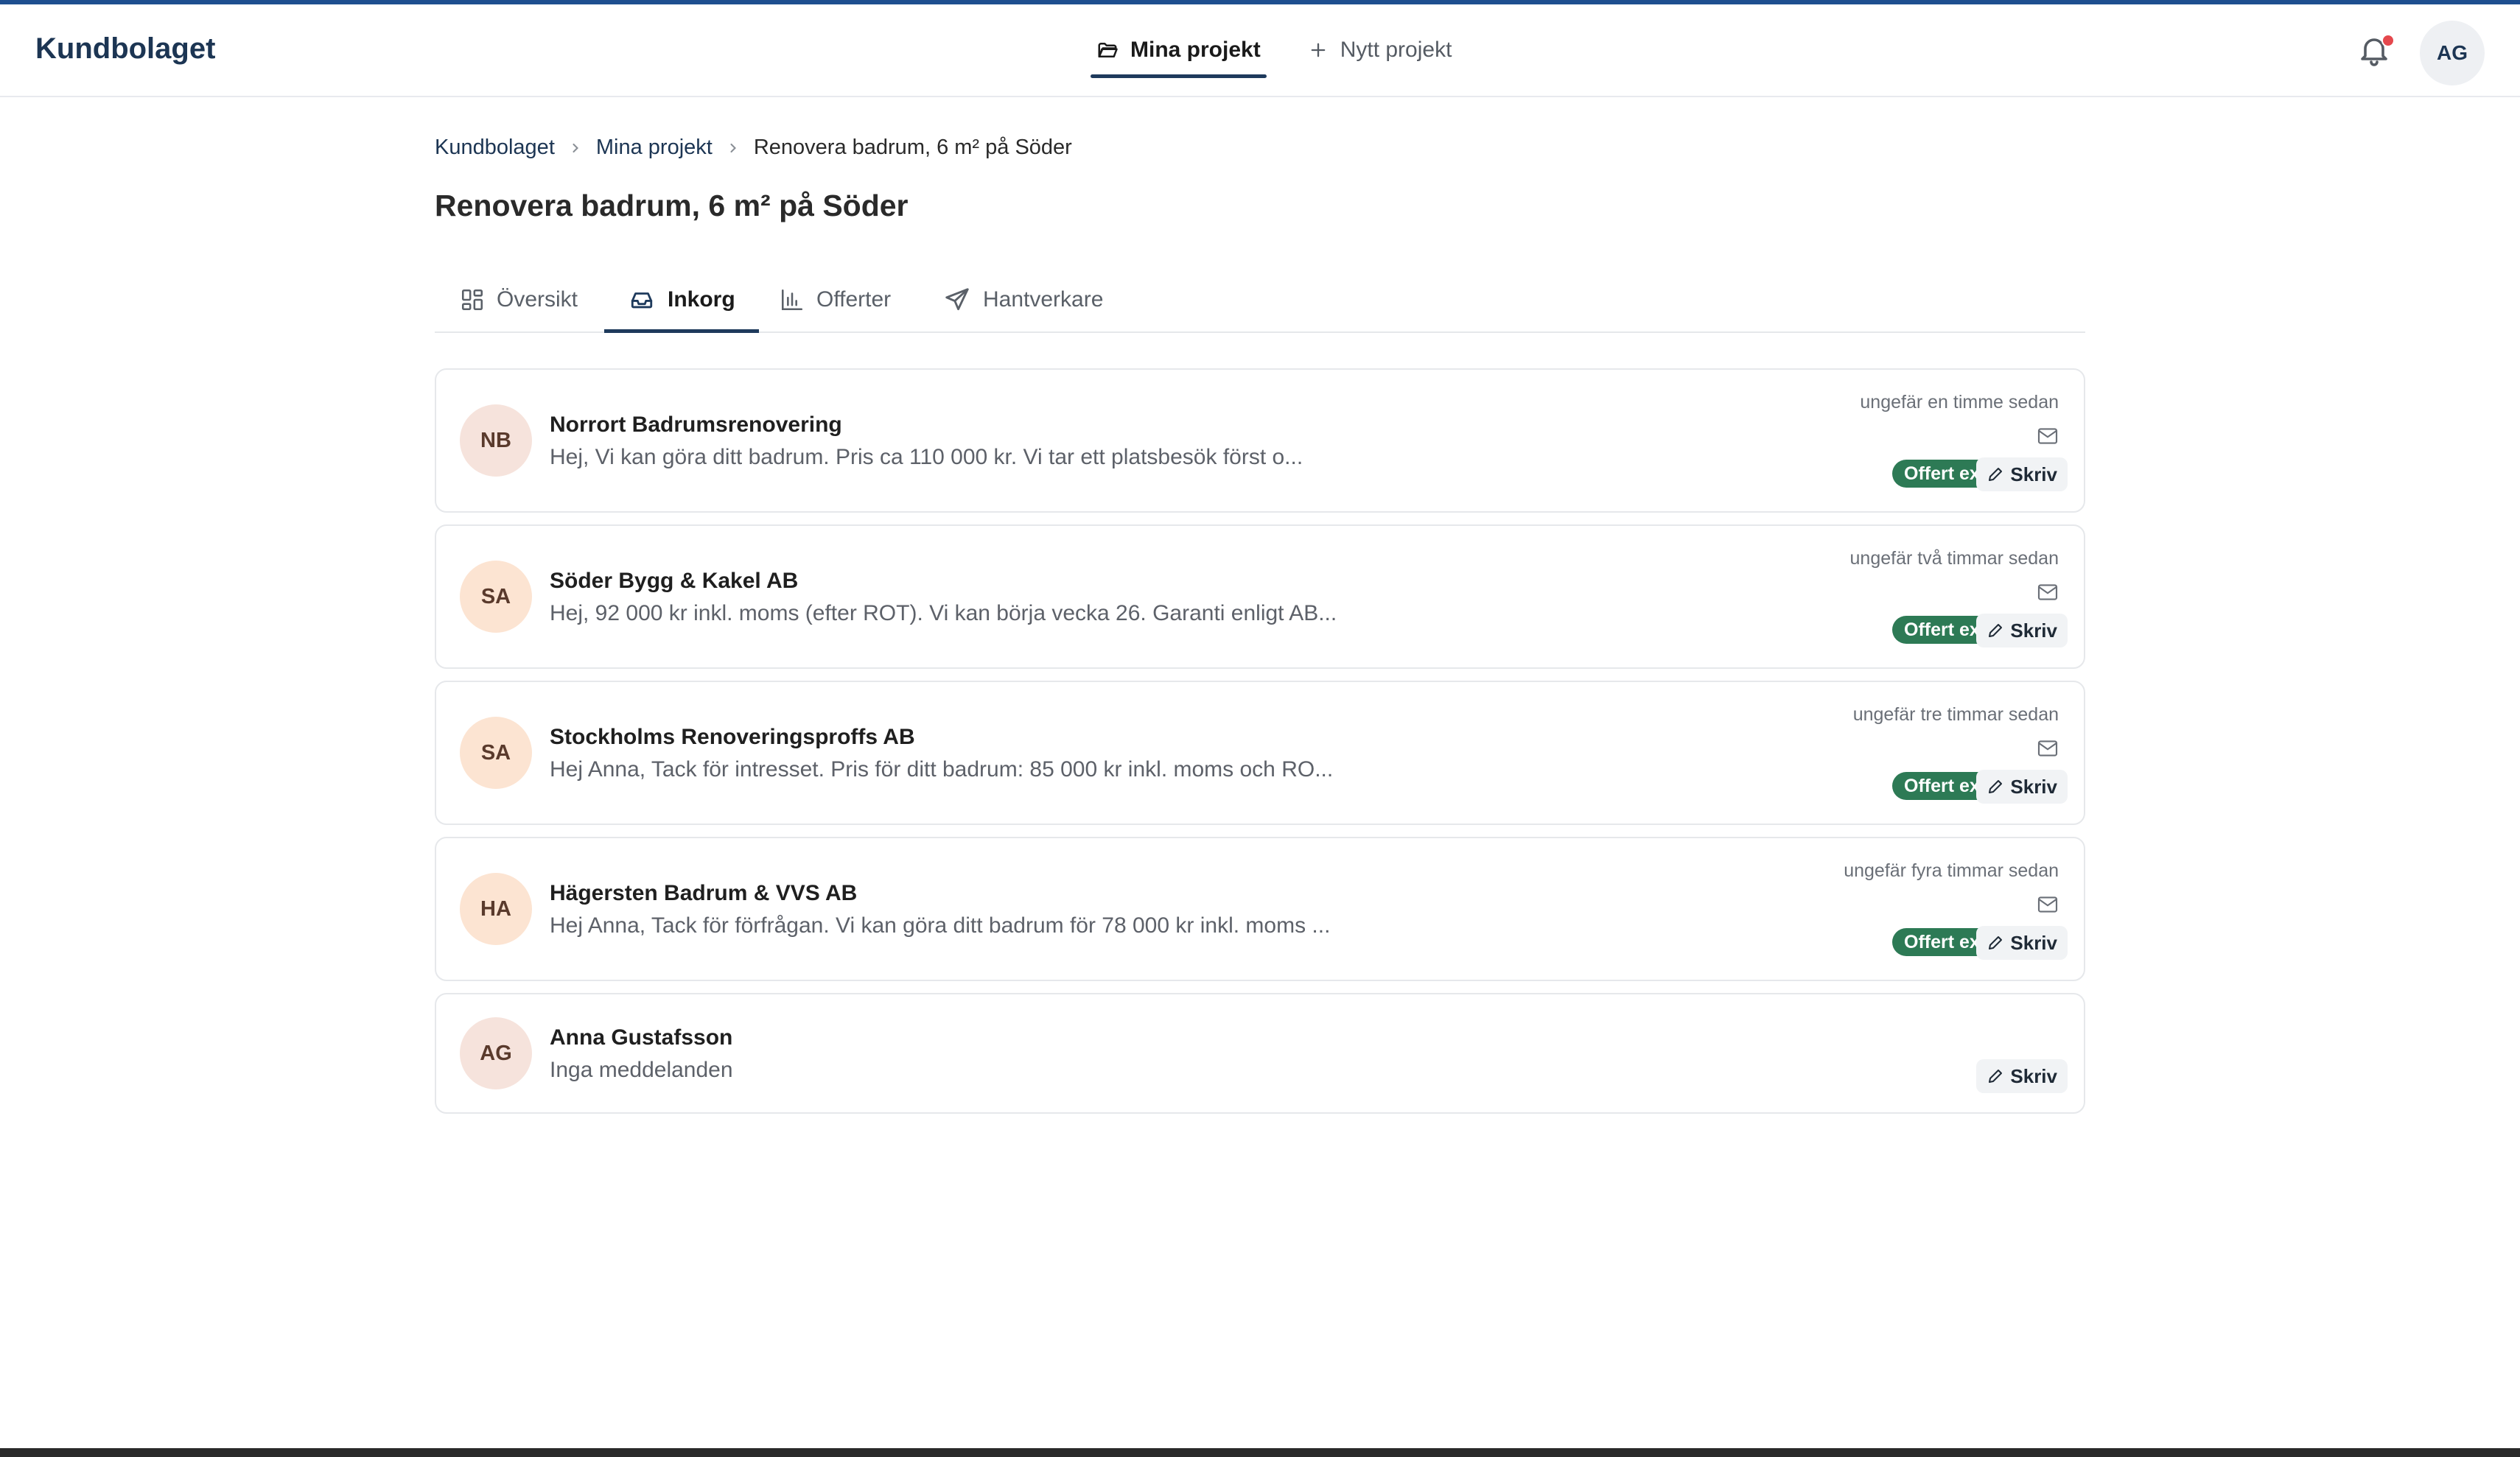  I want to click on dashboard-icon, so click(472, 300).